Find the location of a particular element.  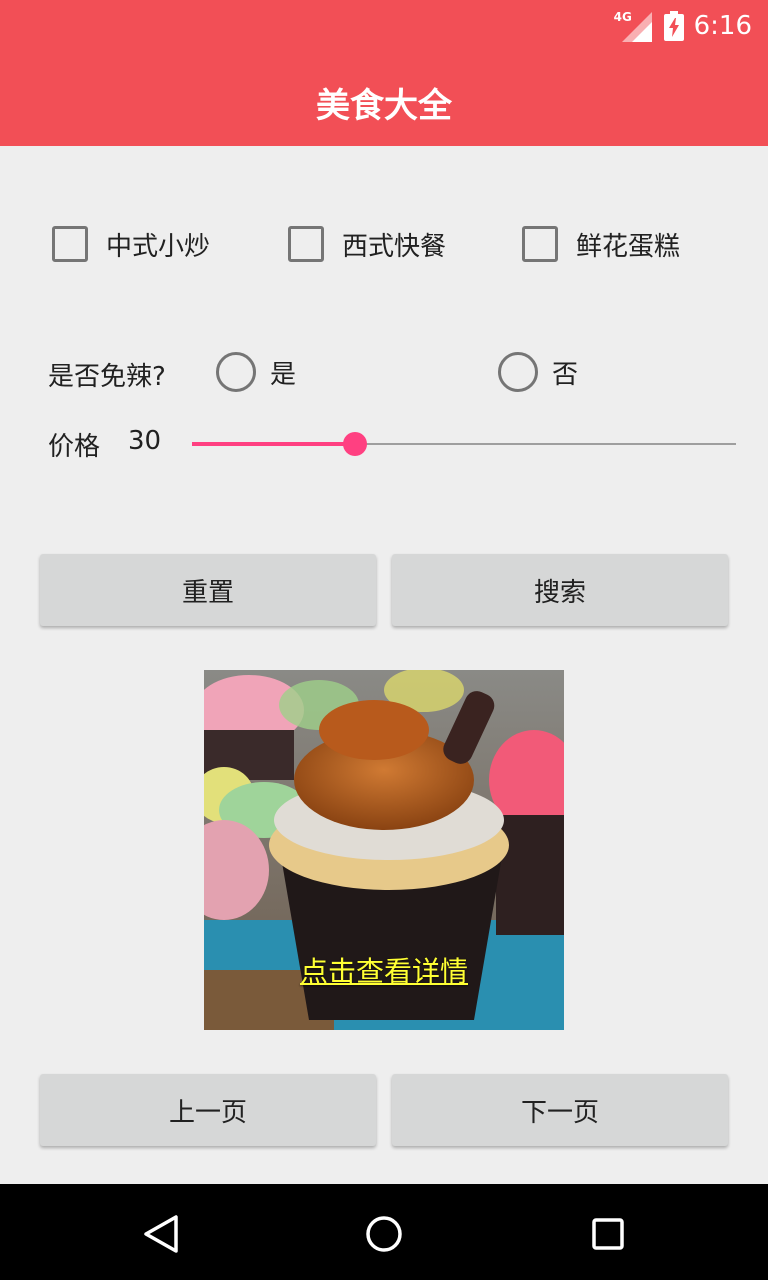

checkbox-flower-cake: 鲜花蛋糕 is located at coordinates (601, 244).